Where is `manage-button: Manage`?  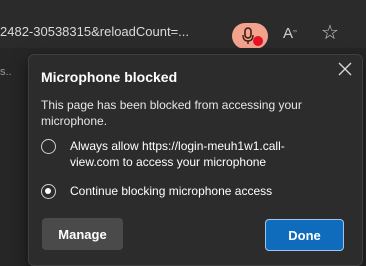
manage-button: Manage is located at coordinates (82, 234).